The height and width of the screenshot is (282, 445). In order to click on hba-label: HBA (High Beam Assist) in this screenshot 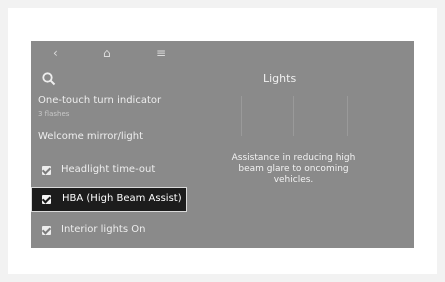, I will do `click(122, 198)`.